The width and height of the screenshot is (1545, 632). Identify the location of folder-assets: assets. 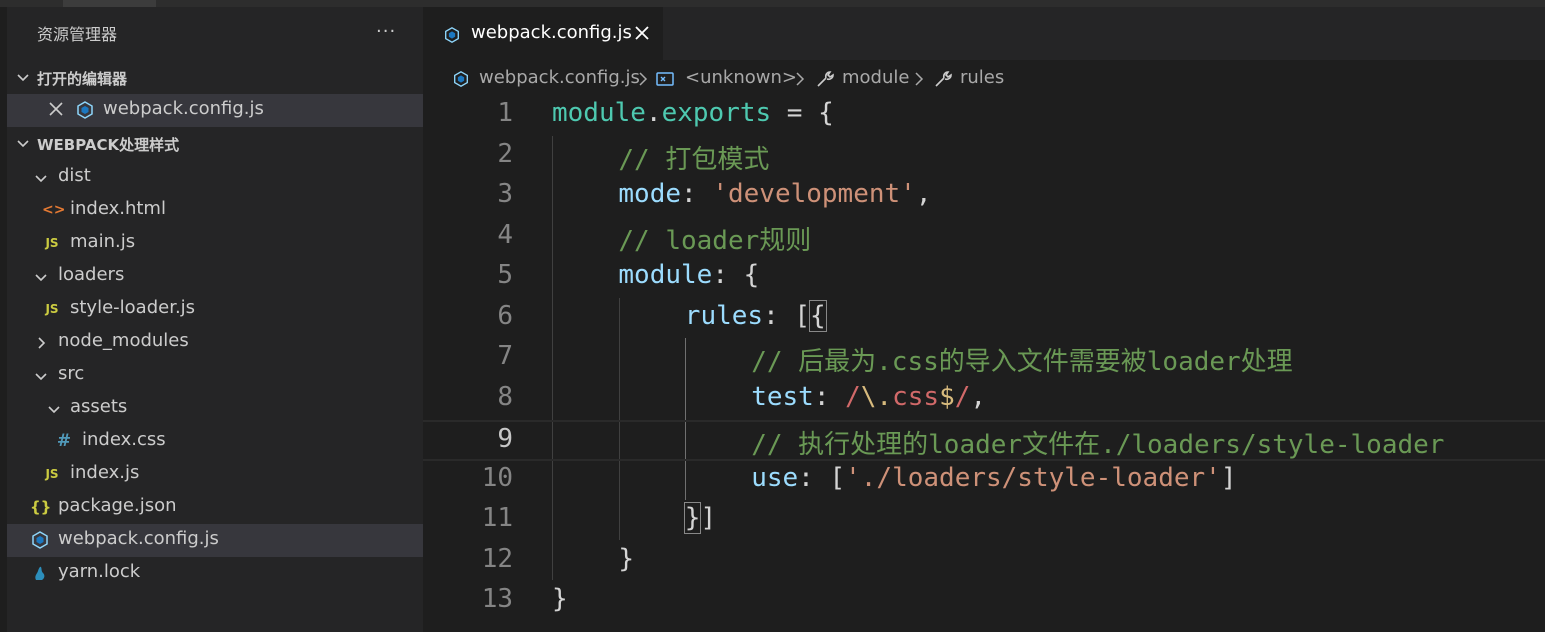
(215, 408).